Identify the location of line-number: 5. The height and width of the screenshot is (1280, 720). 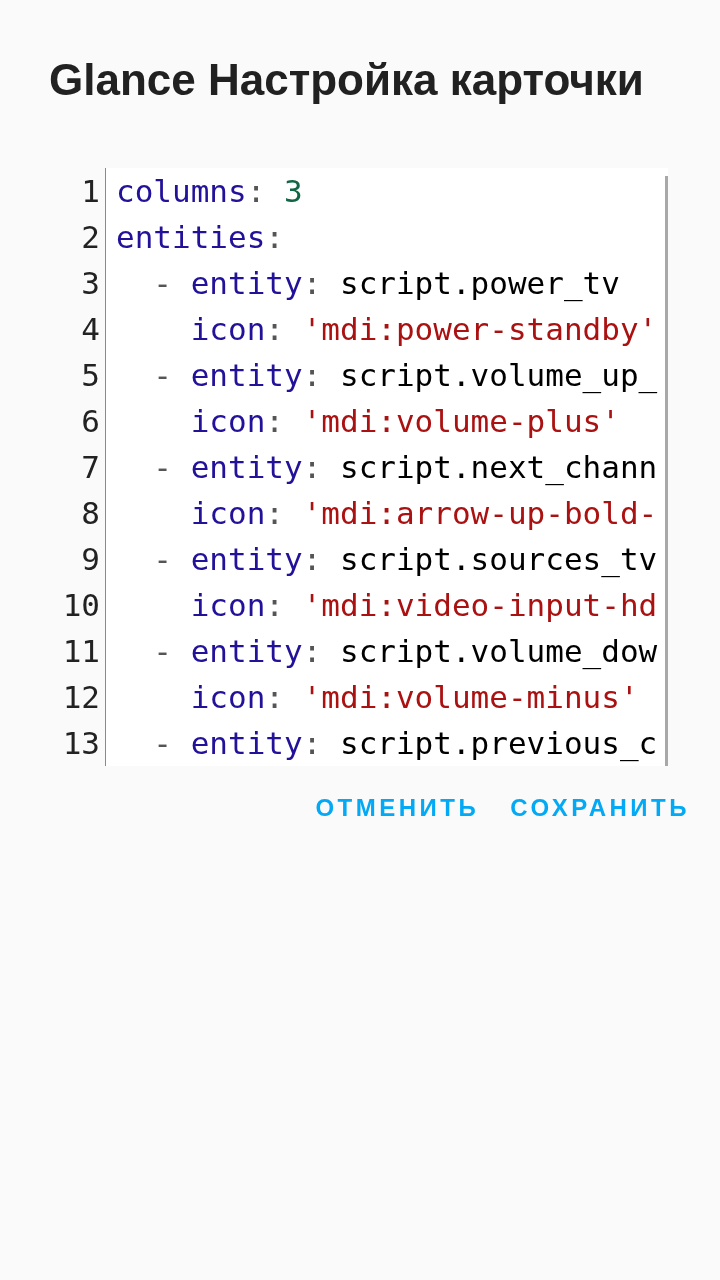
(90, 375).